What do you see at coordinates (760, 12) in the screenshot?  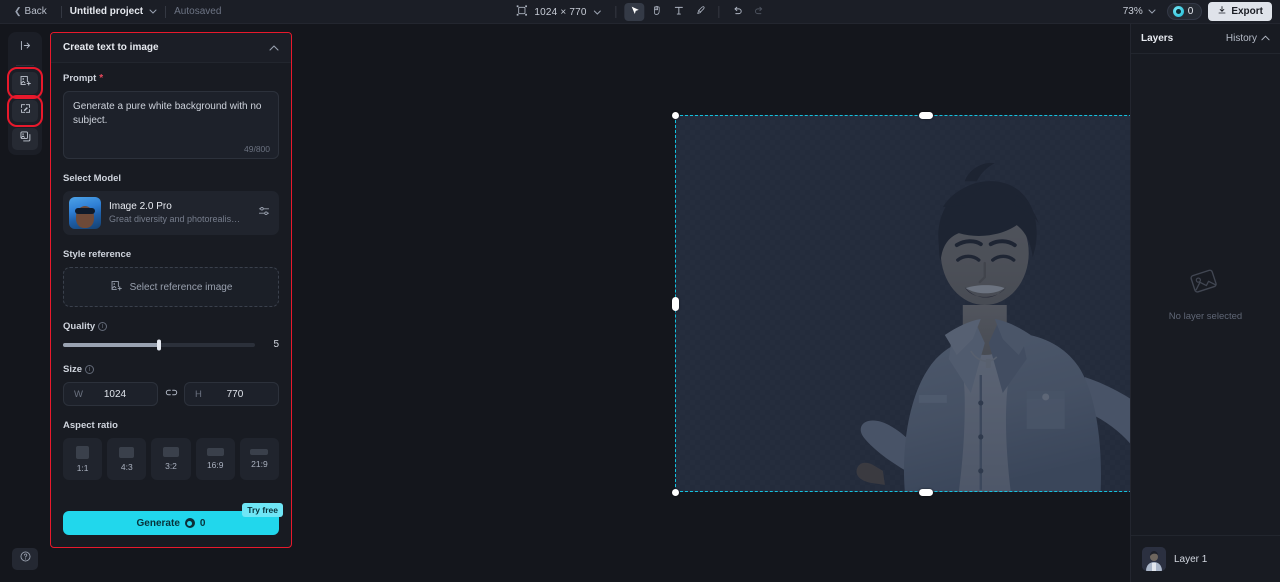 I see `redo-button` at bounding box center [760, 12].